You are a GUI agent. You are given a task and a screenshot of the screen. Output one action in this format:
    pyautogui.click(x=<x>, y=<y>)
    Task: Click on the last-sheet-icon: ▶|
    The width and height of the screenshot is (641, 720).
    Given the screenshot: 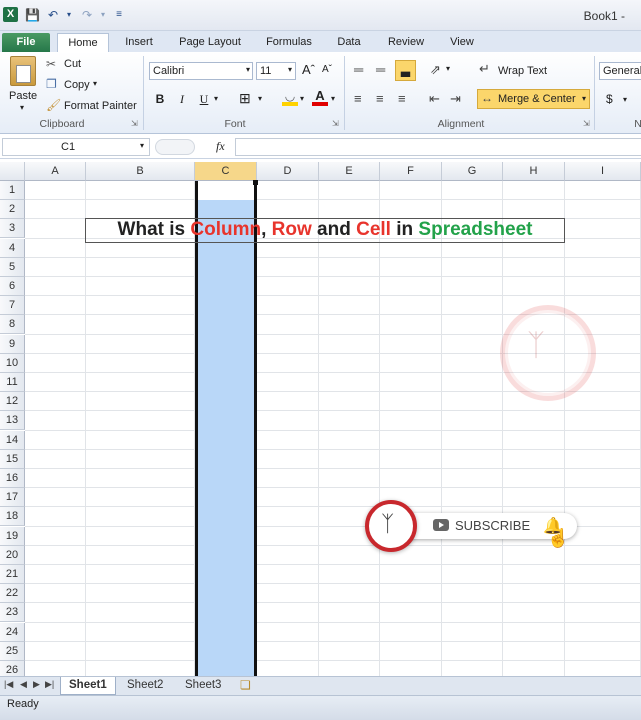 What is the action you would take?
    pyautogui.click(x=49, y=684)
    